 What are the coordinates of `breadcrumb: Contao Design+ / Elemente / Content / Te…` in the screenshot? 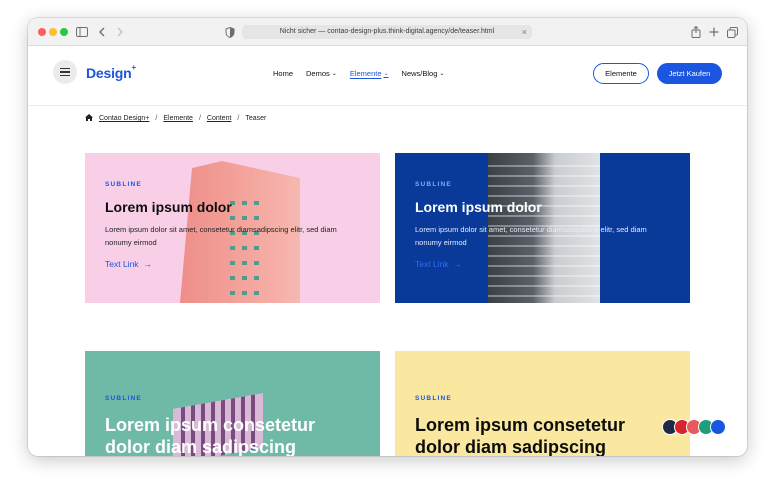 It's located at (175, 118).